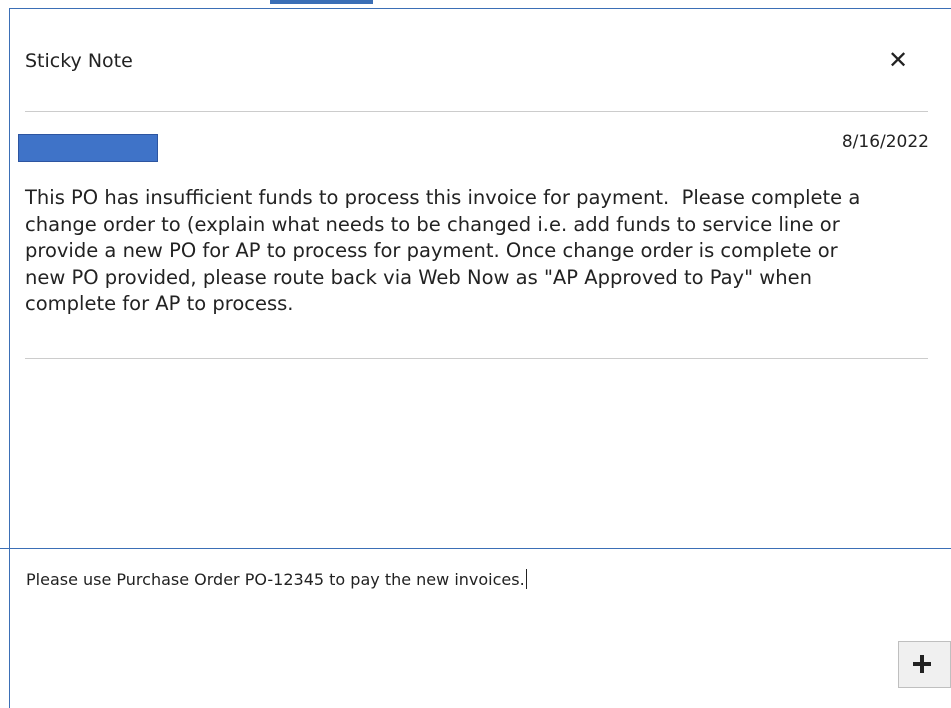  I want to click on close-icon: ✕, so click(898, 60).